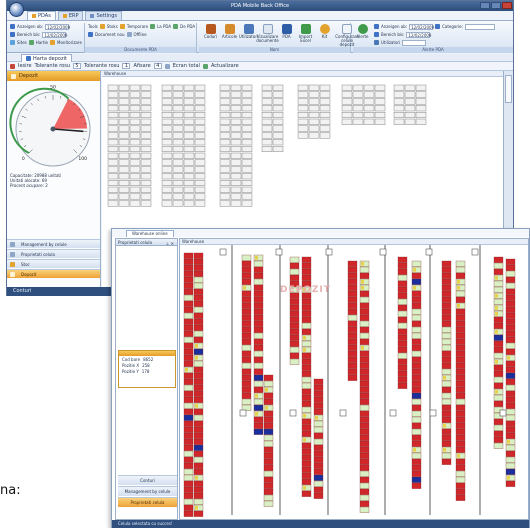  Describe the element at coordinates (12, 26) in the screenshot. I see `filter-icon` at that location.